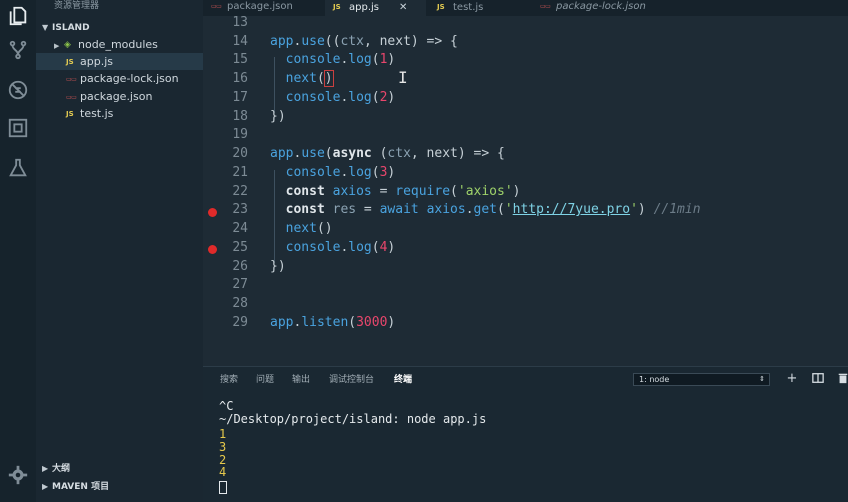 This screenshot has height=502, width=848. Describe the element at coordinates (842, 379) in the screenshot. I see `trash-icon` at that location.